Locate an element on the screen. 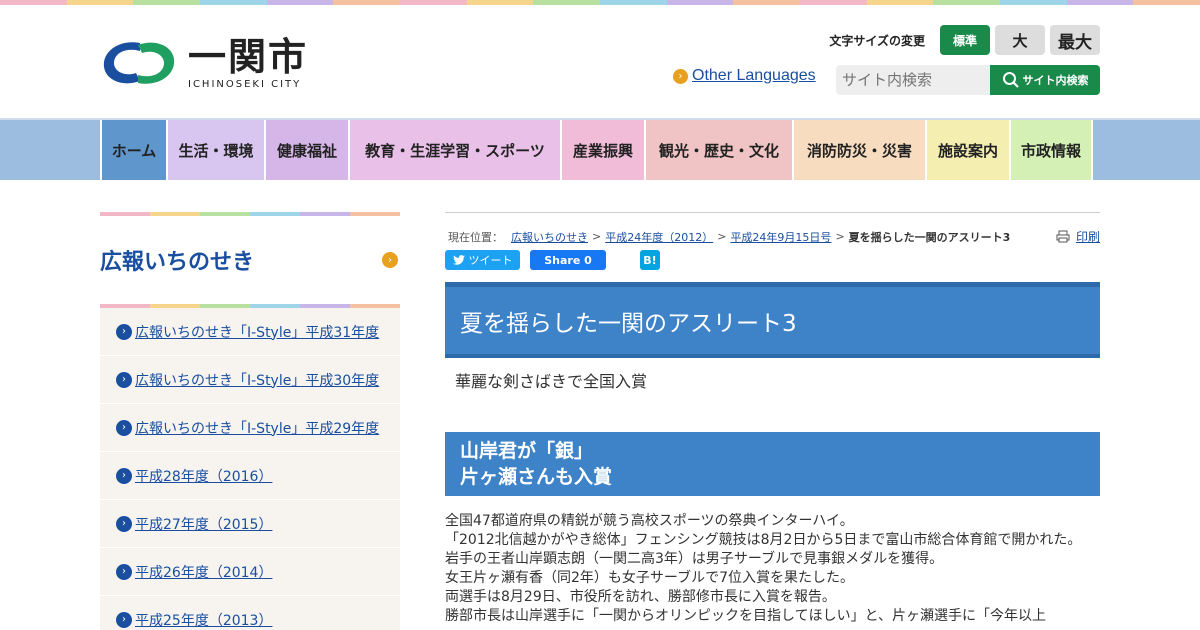 The image size is (1200, 630). site-search: サイト内検索 is located at coordinates (968, 80).